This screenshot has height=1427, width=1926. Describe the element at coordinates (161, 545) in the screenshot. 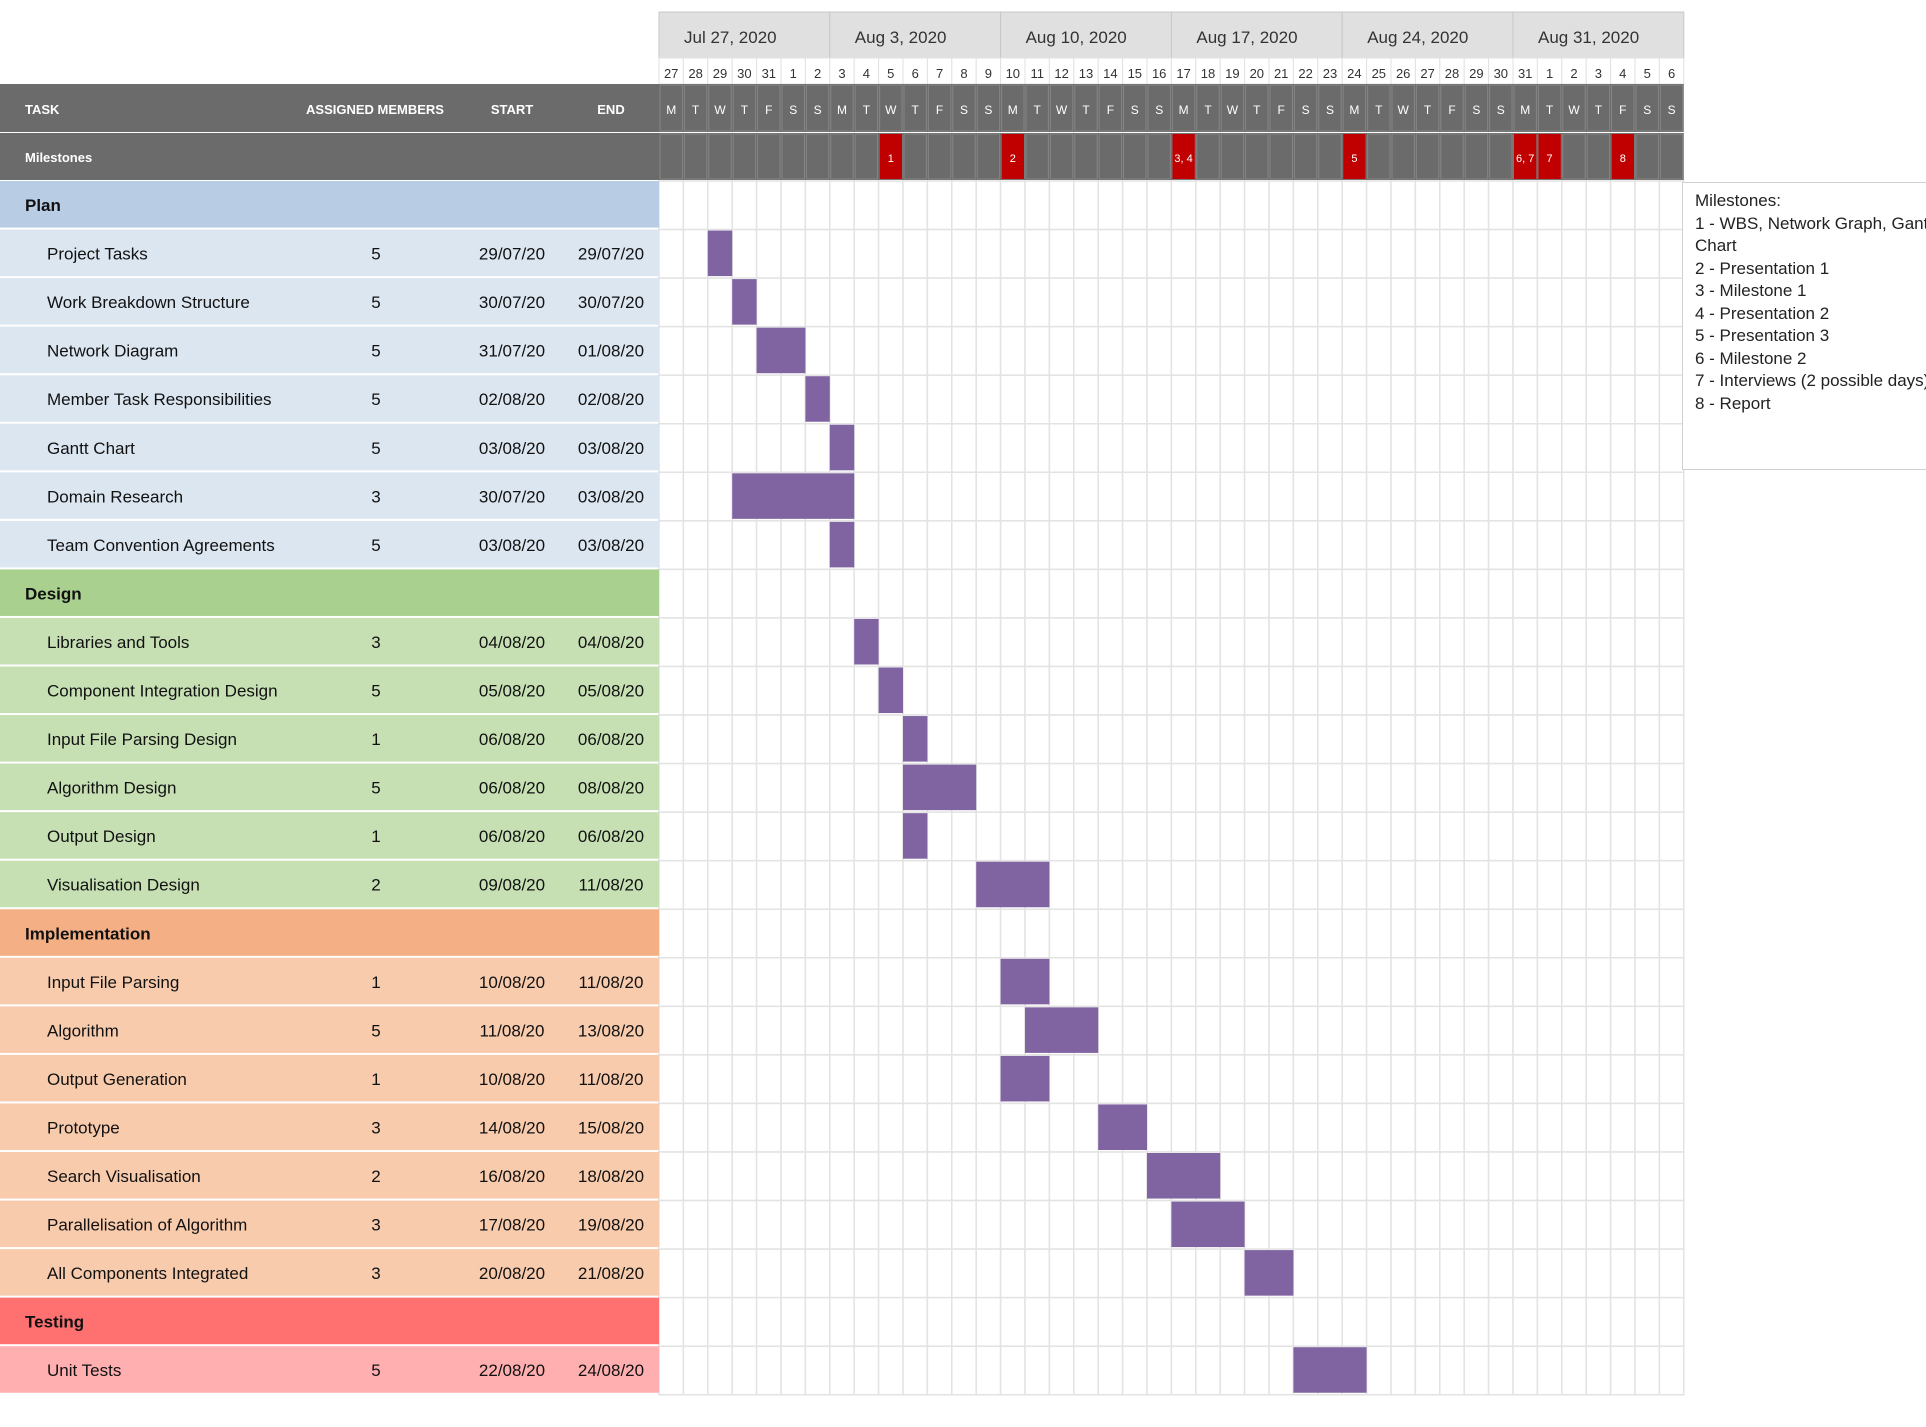

I see `task-name: Team Convention Agreements` at that location.